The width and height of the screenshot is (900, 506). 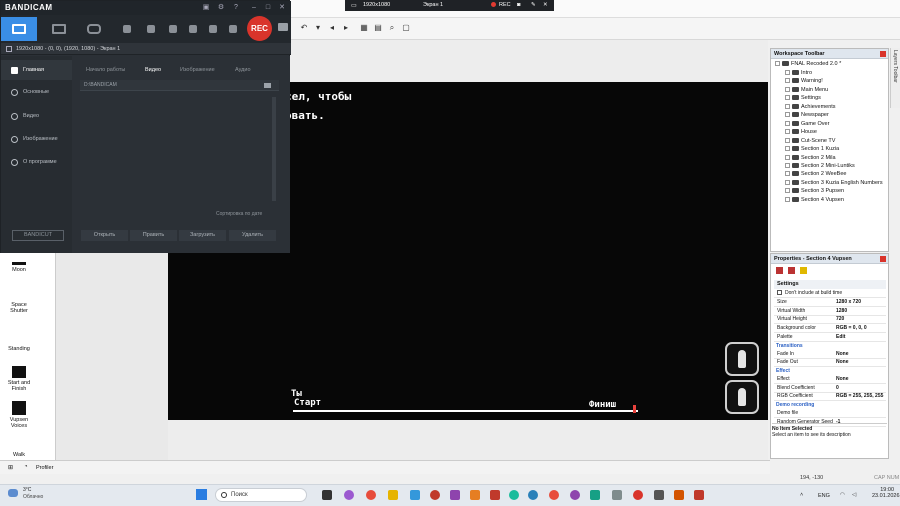 What do you see at coordinates (505, 5) in the screenshot?
I see `recbar-rec-label: REC` at bounding box center [505, 5].